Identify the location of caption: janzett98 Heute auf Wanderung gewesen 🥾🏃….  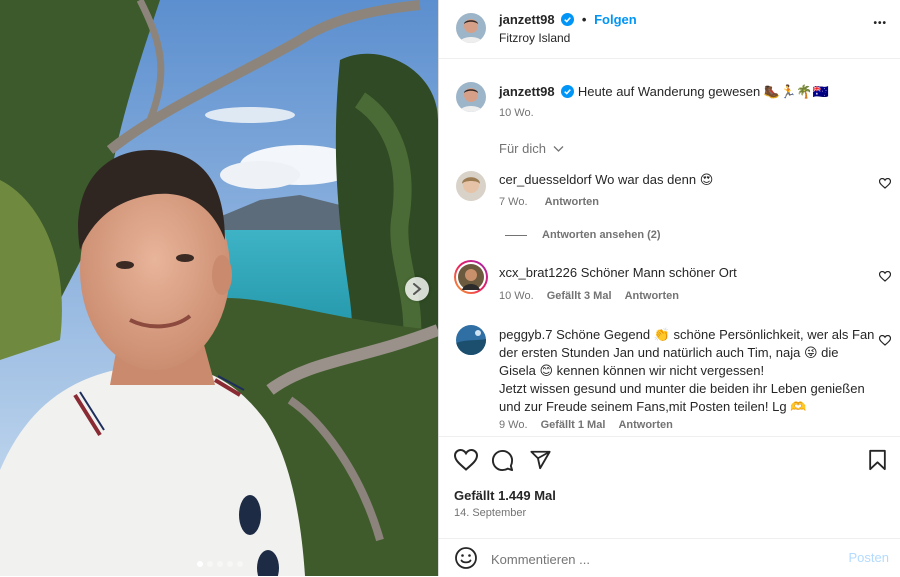
(664, 92).